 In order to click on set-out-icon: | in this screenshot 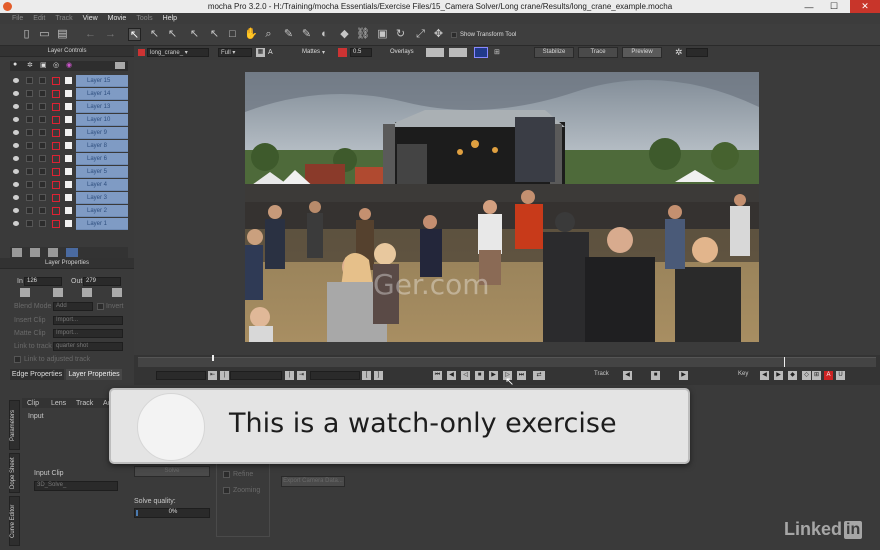, I will do `click(289, 375)`.